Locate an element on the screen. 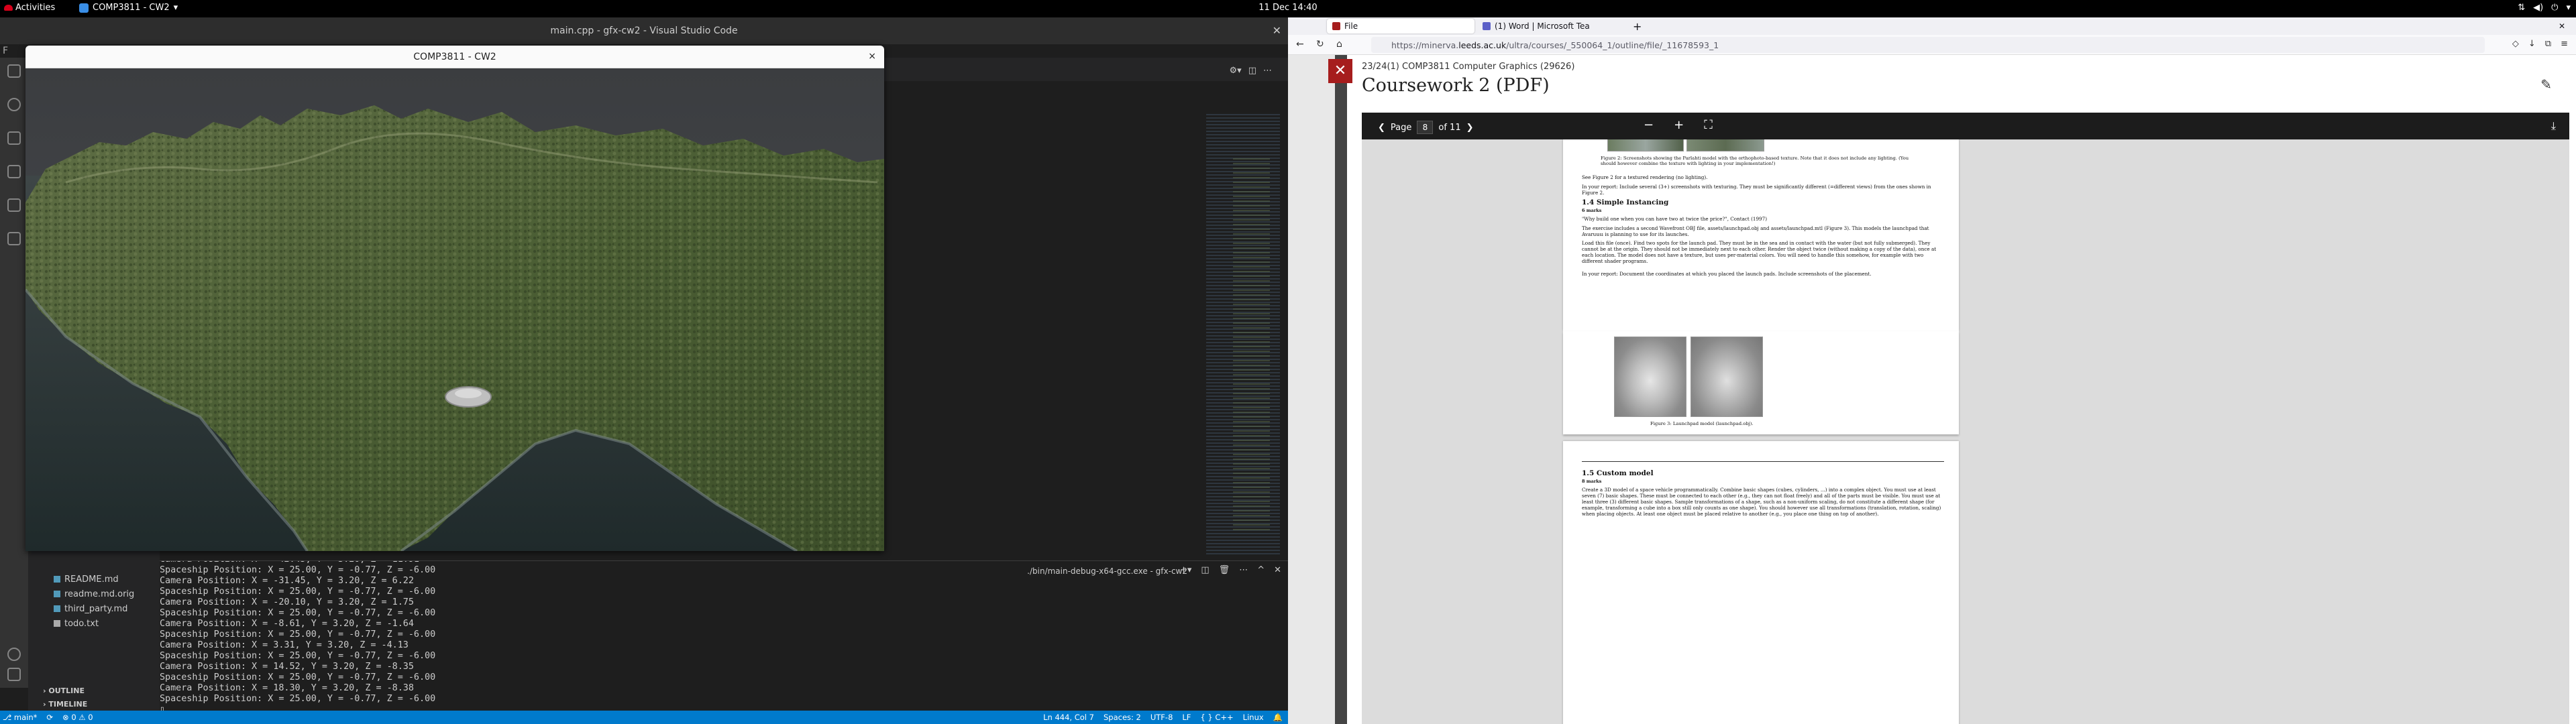 This screenshot has width=2576, height=724. opengl-titlebar: COMP3811 - CW2 × is located at coordinates (454, 57).